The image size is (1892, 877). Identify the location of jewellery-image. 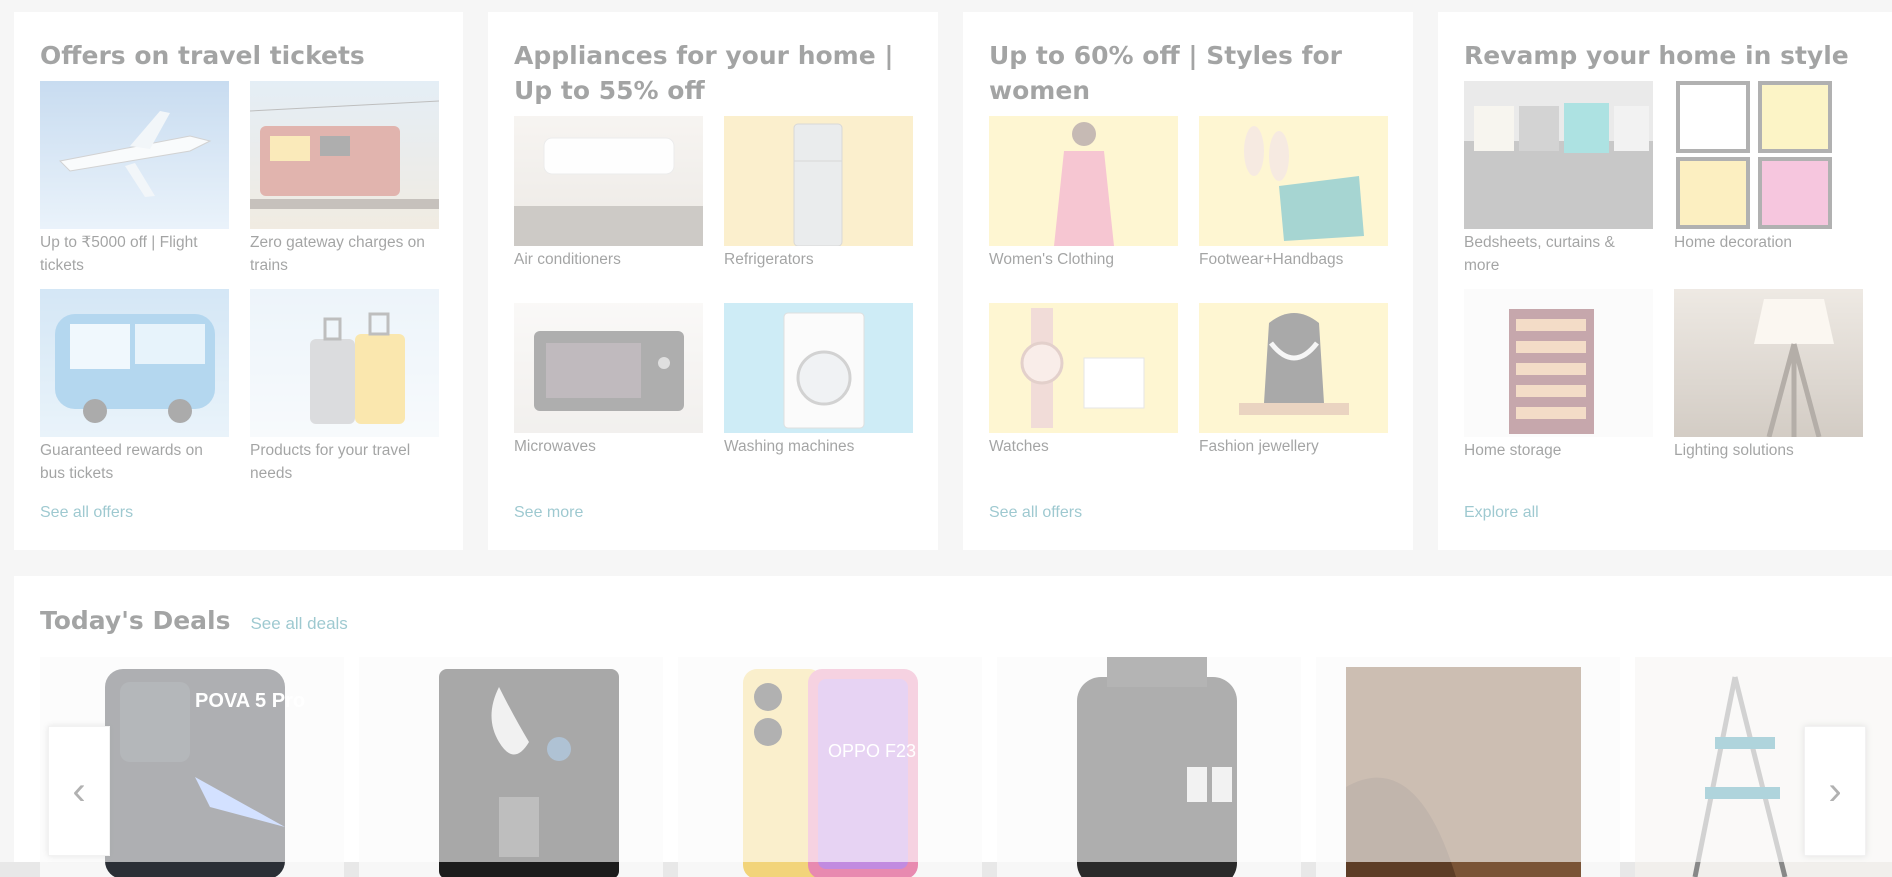
(1293, 368).